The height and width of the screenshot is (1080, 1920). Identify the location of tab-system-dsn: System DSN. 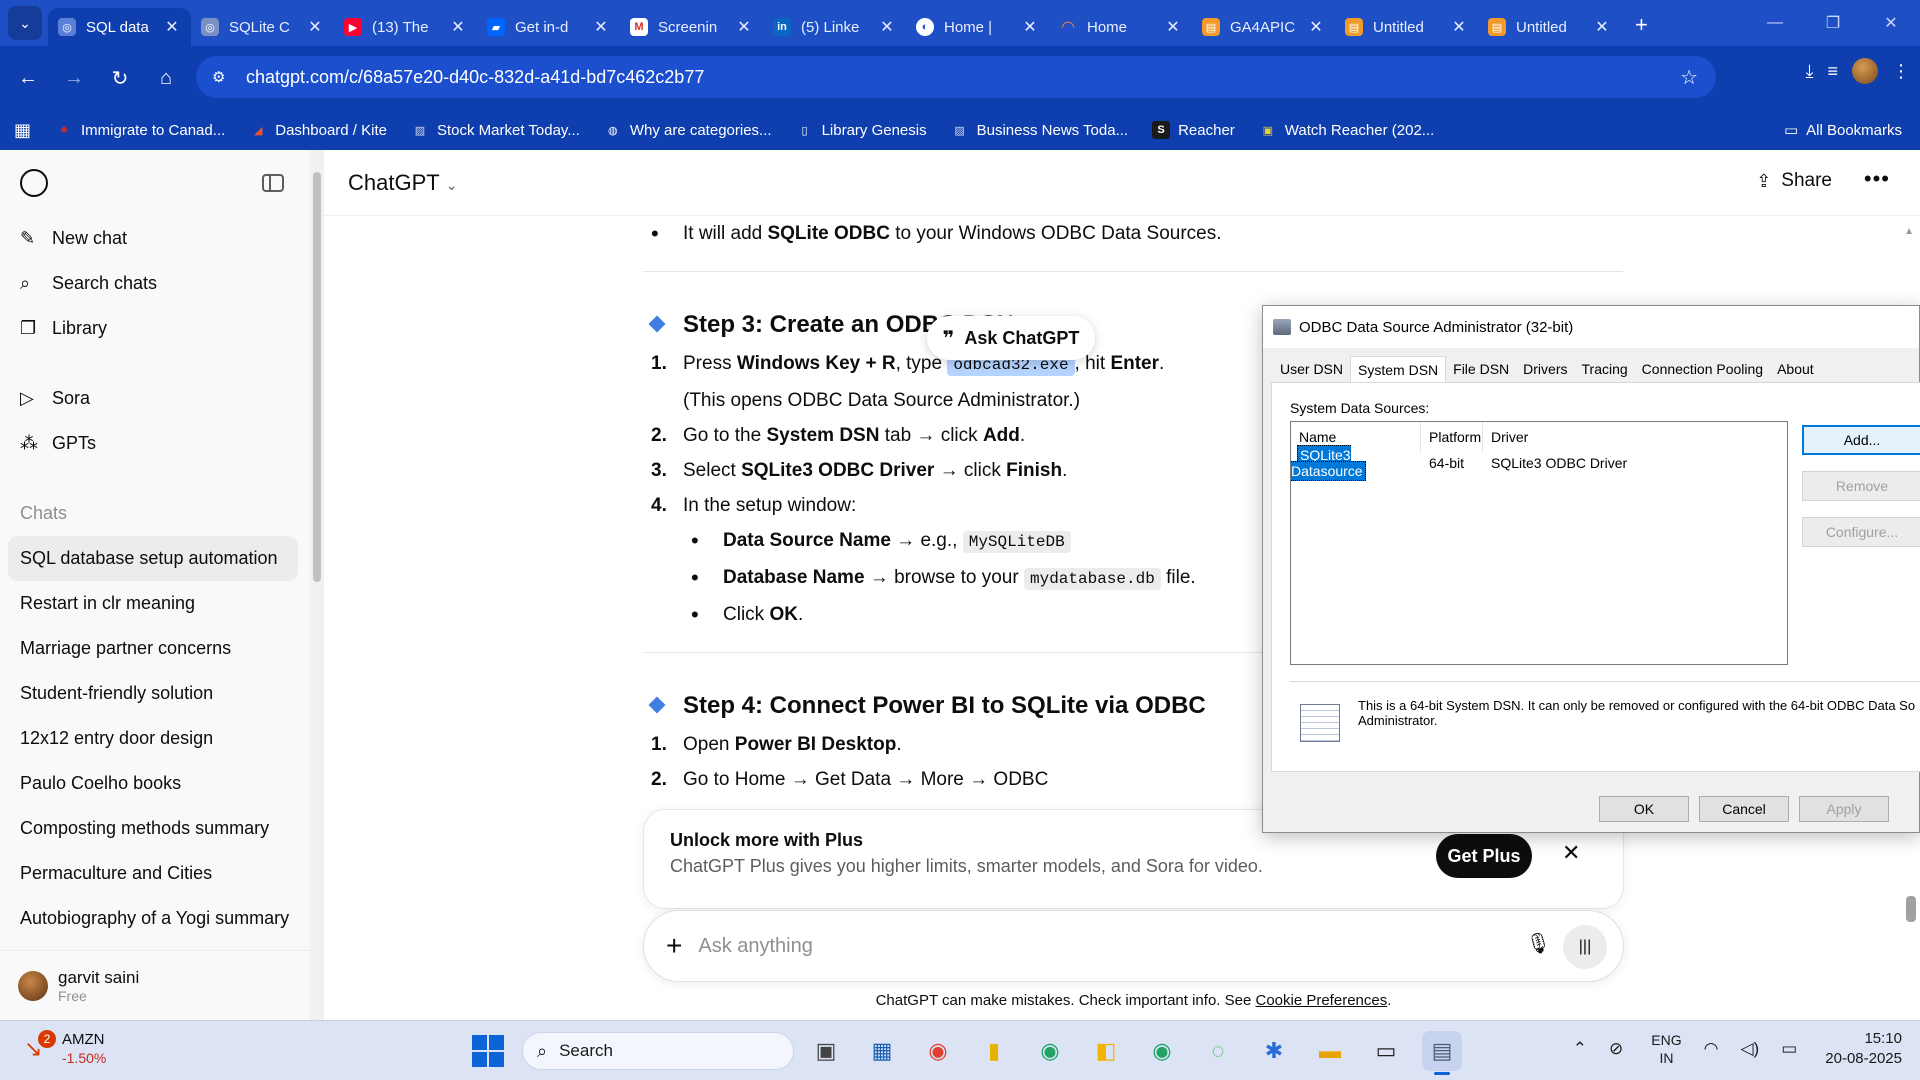
(1398, 369).